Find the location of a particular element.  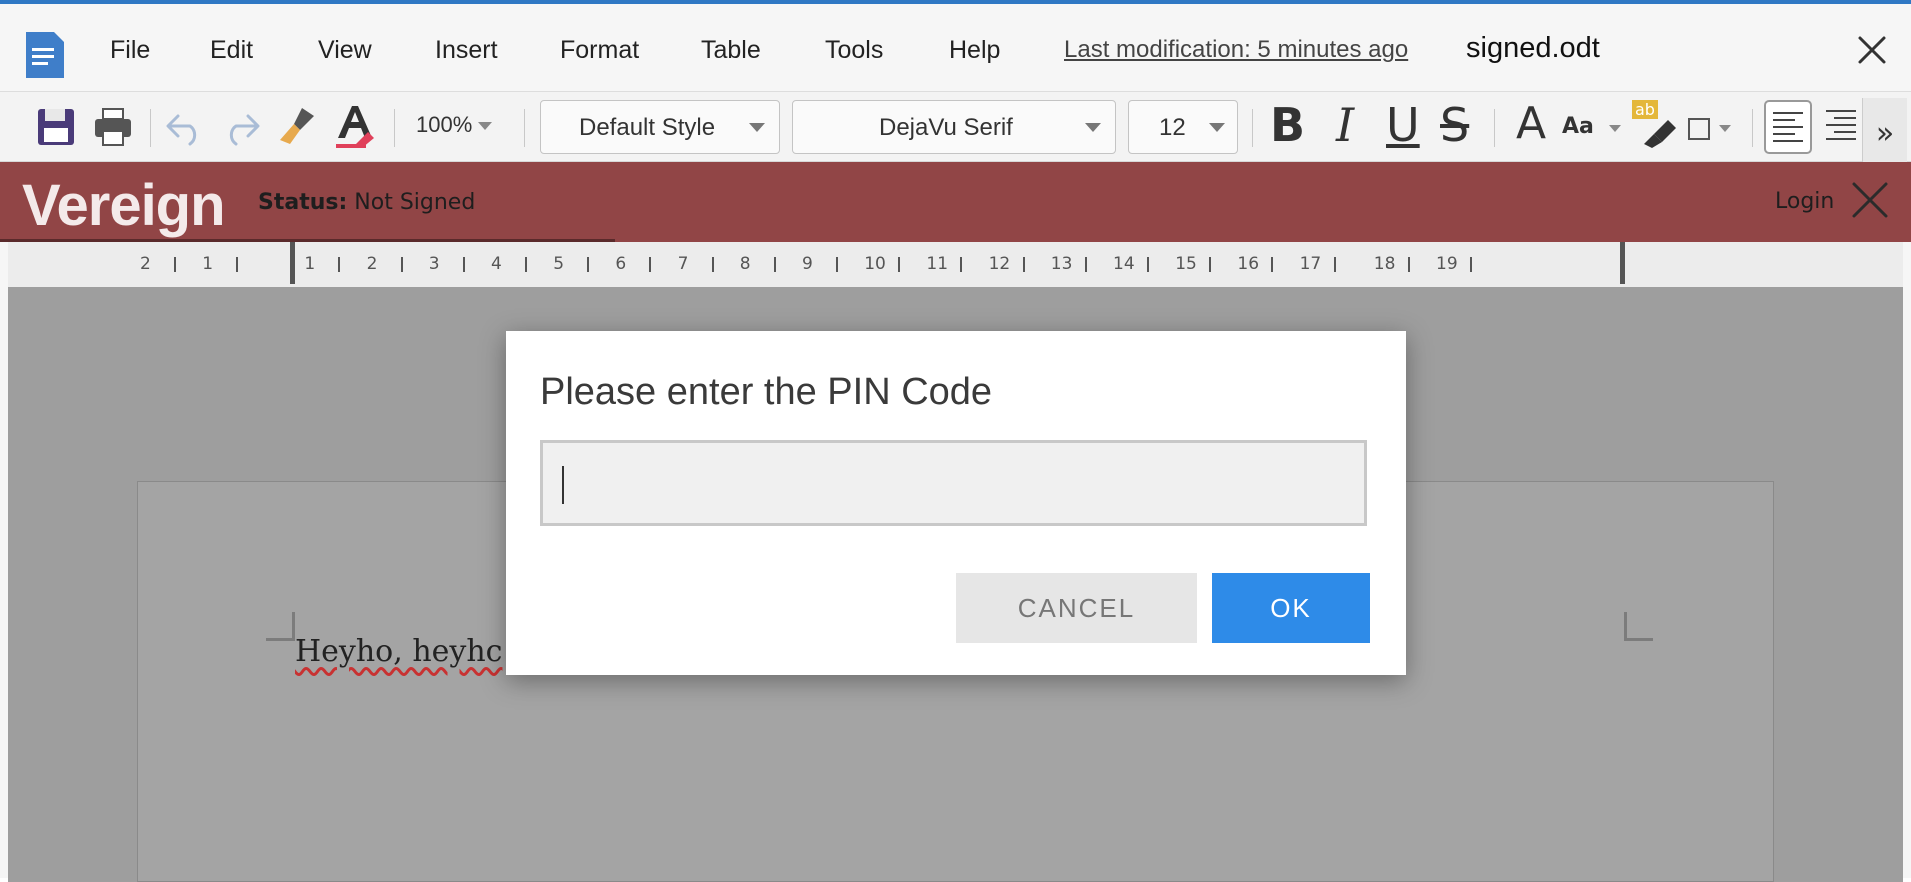

italic-button: I is located at coordinates (1345, 125).